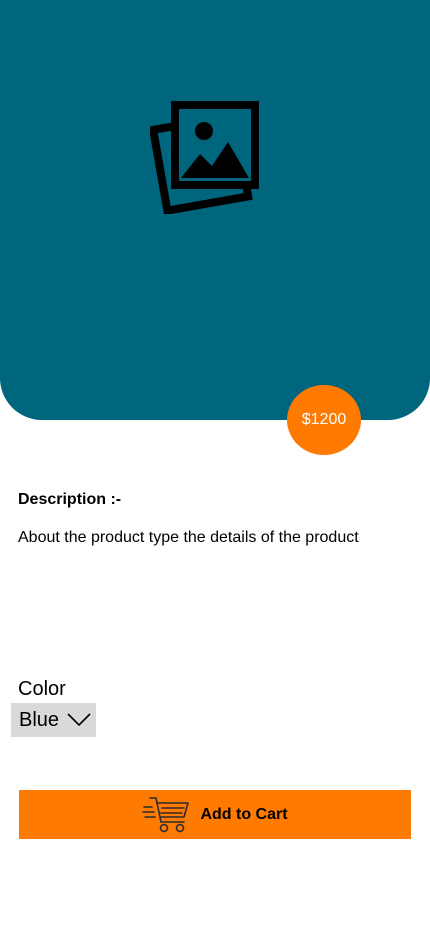 The height and width of the screenshot is (932, 430). What do you see at coordinates (42, 689) in the screenshot?
I see `color-label: Color` at bounding box center [42, 689].